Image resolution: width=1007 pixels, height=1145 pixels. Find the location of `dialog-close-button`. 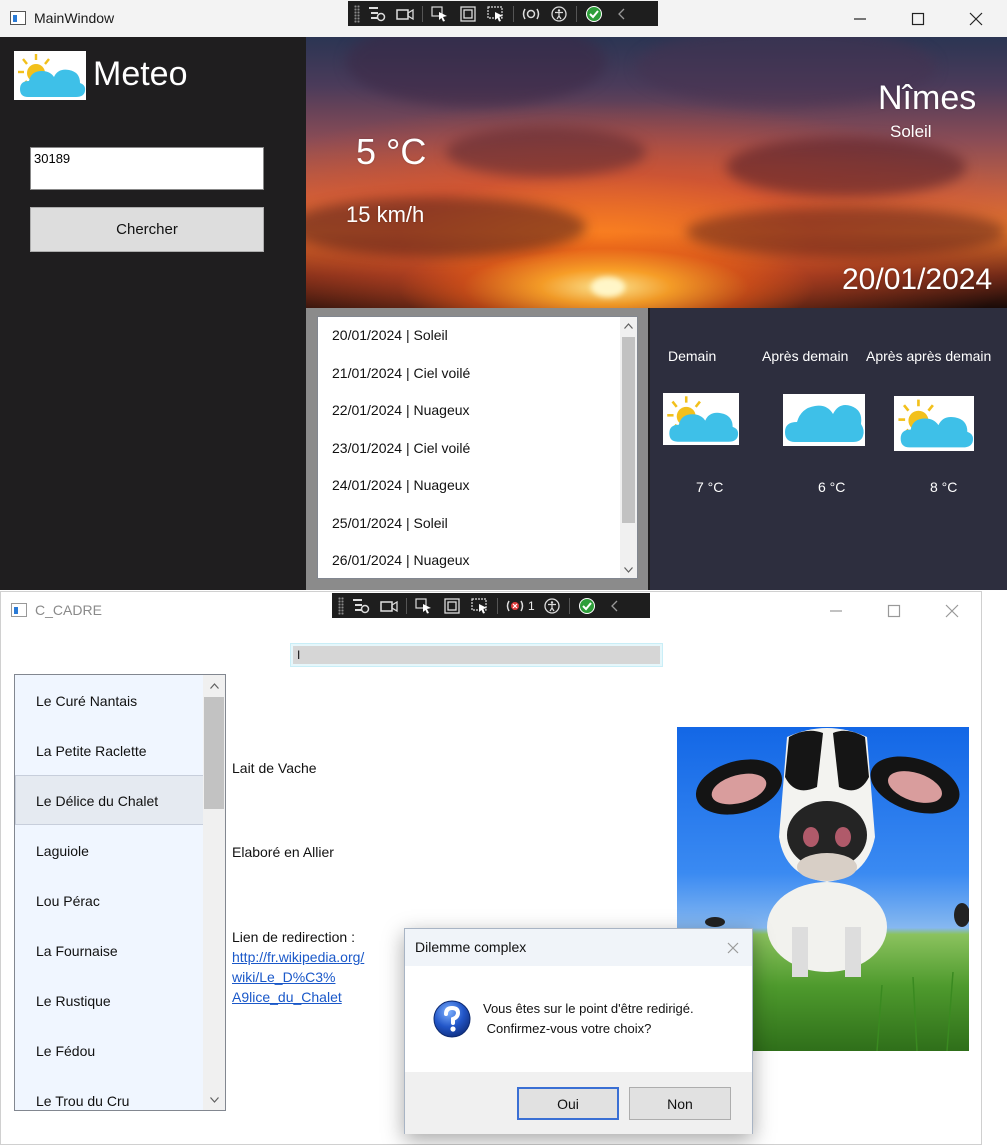

dialog-close-button is located at coordinates (733, 948).